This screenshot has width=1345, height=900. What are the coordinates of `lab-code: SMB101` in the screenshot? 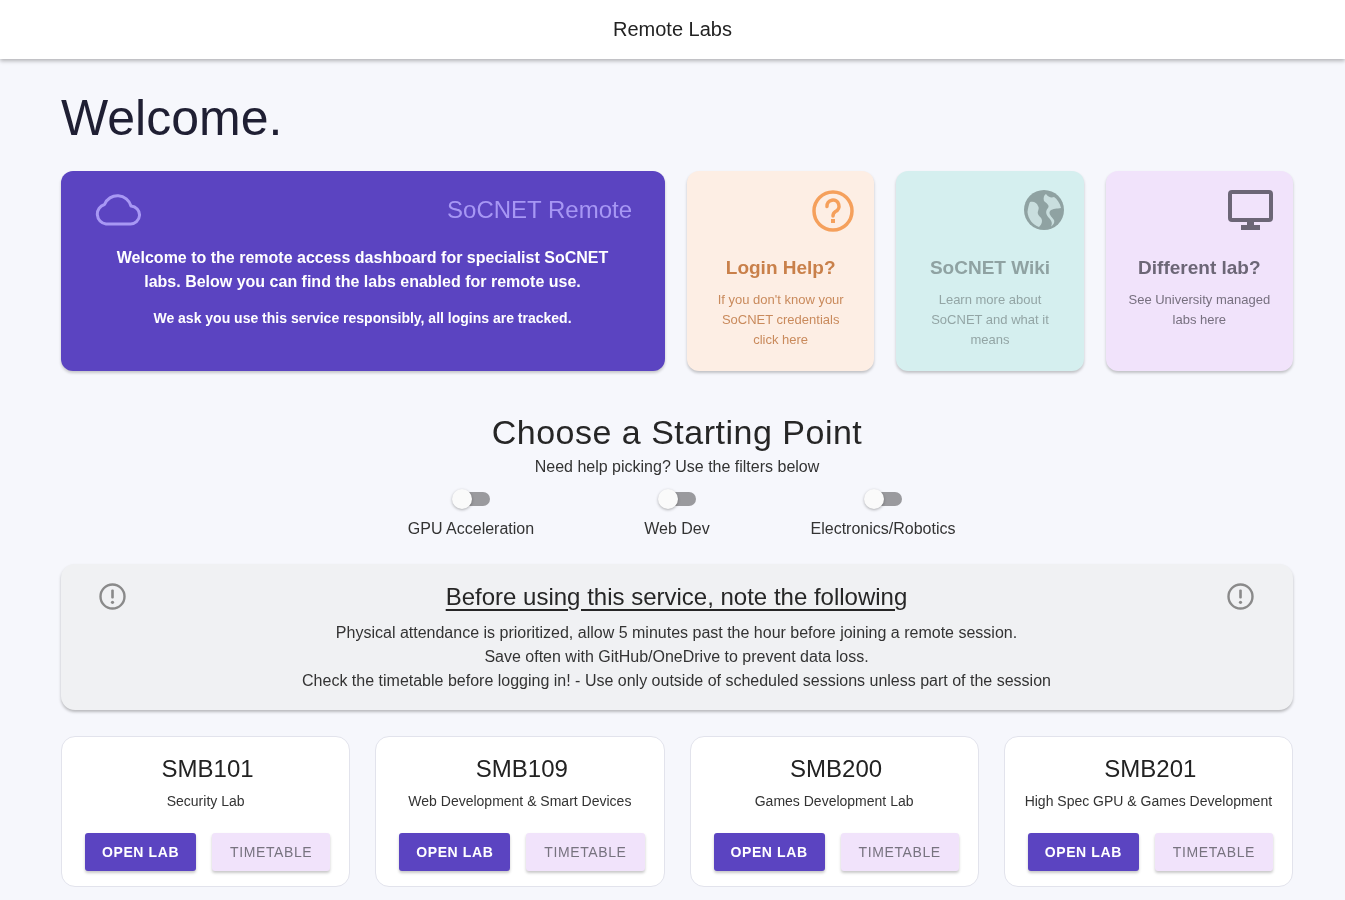 It's located at (207, 769).